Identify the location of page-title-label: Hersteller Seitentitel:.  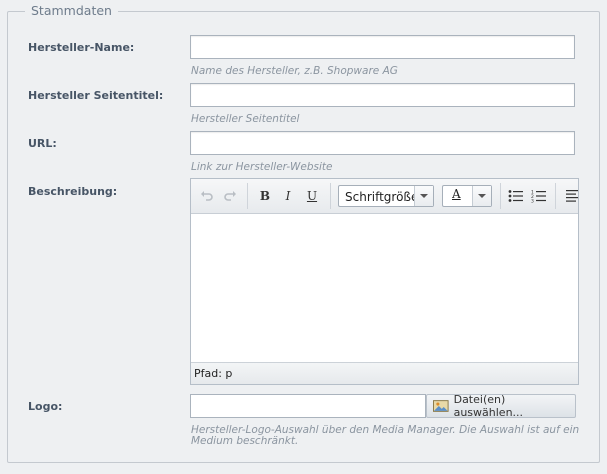
(96, 95).